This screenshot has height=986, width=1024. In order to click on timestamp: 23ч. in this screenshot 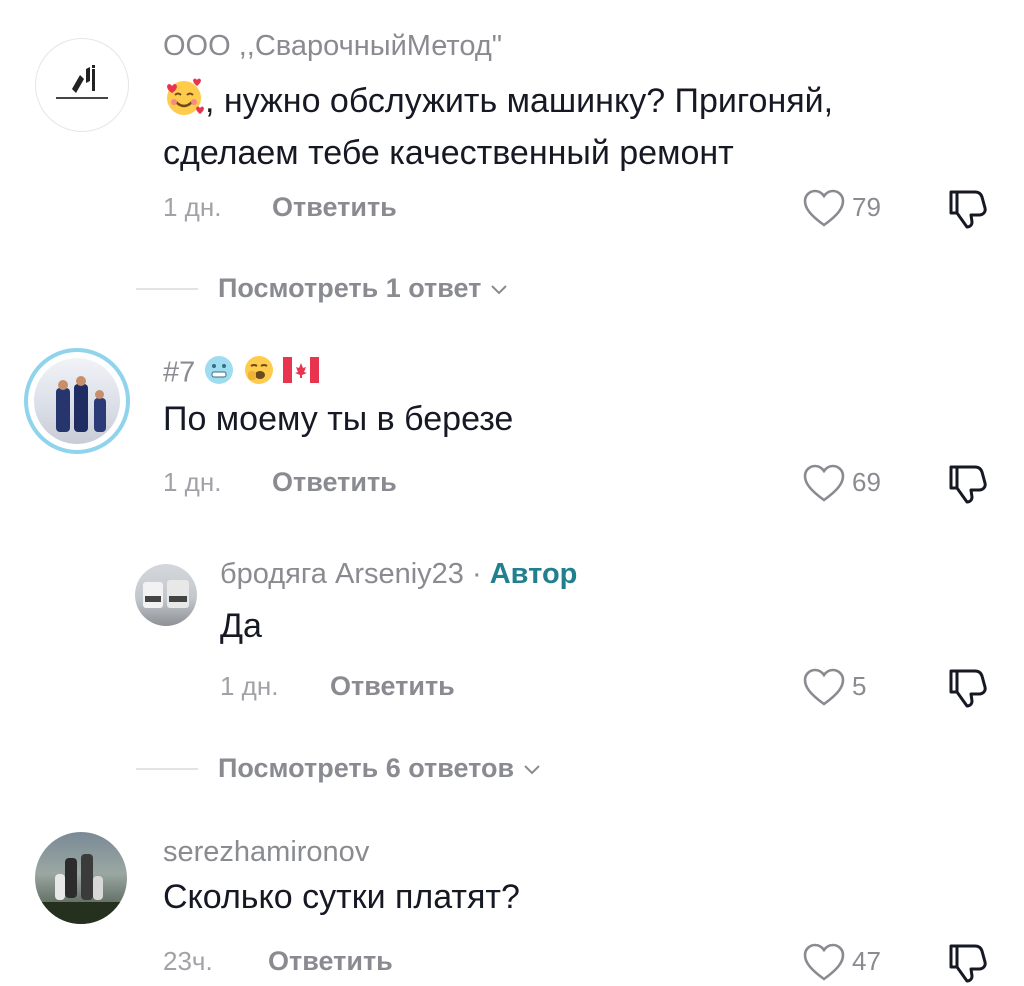, I will do `click(188, 961)`.